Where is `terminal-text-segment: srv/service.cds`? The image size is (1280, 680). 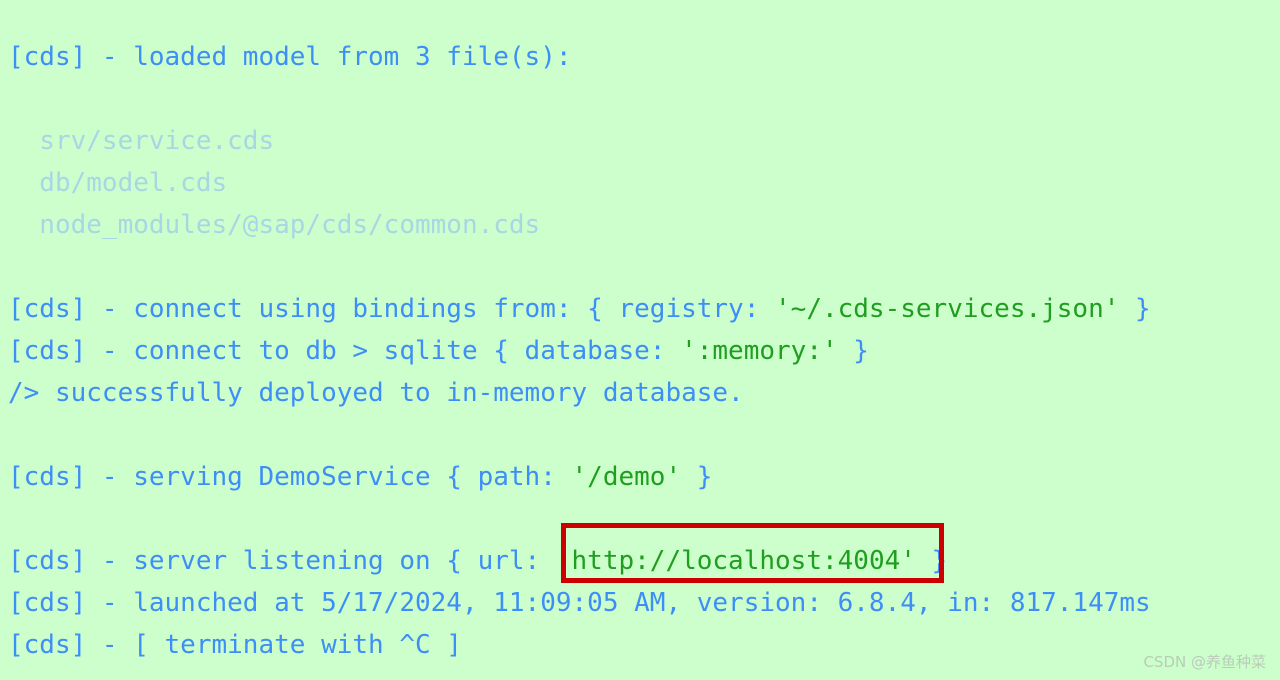 terminal-text-segment: srv/service.cds is located at coordinates (141, 141).